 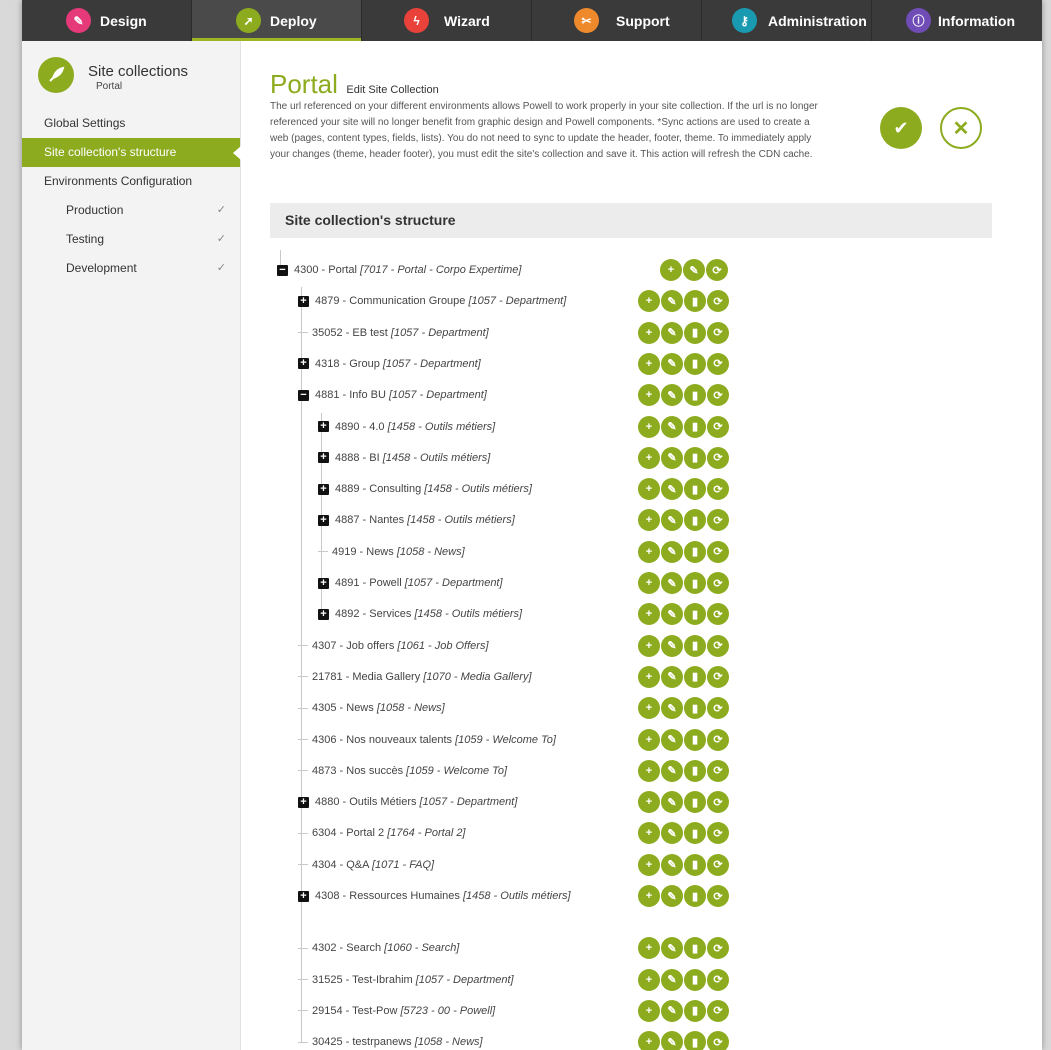 What do you see at coordinates (371, 520) in the screenshot?
I see `tree-node-label: 4887 - Nantes` at bounding box center [371, 520].